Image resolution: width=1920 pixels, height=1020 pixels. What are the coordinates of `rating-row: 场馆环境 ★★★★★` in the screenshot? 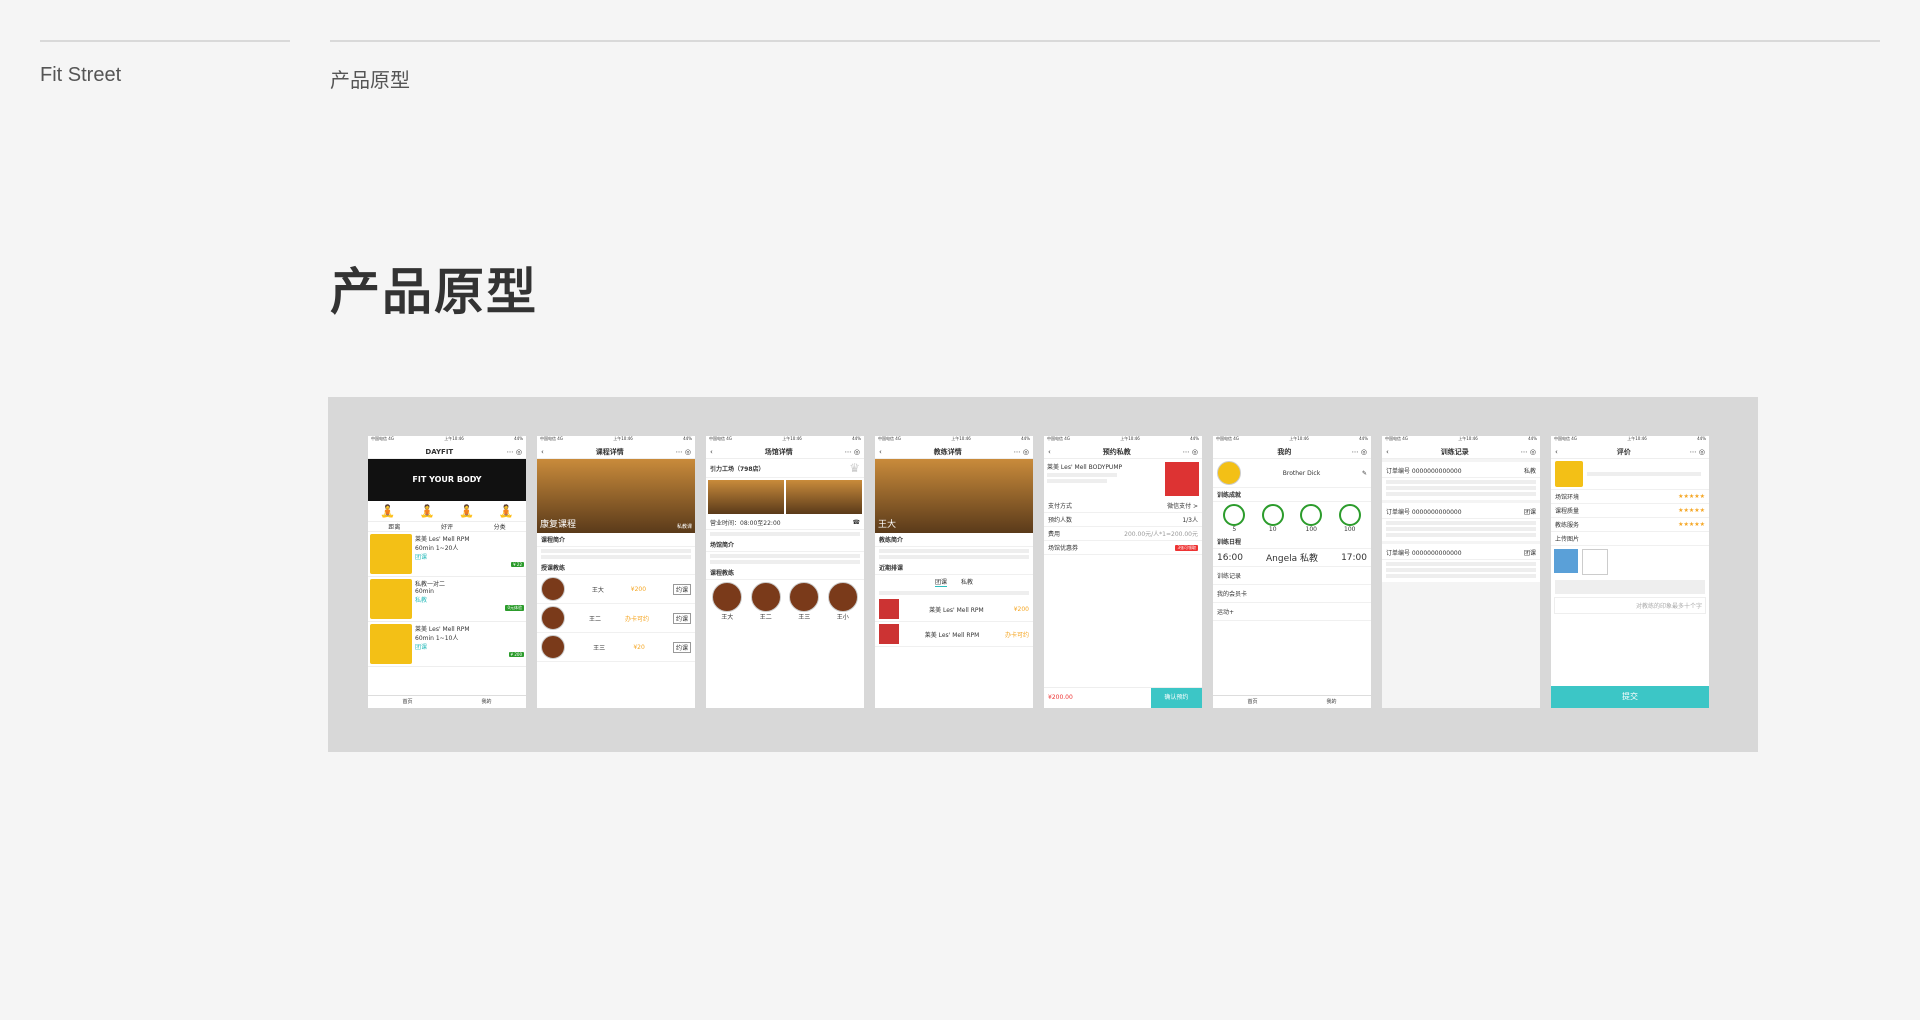 It's located at (1630, 497).